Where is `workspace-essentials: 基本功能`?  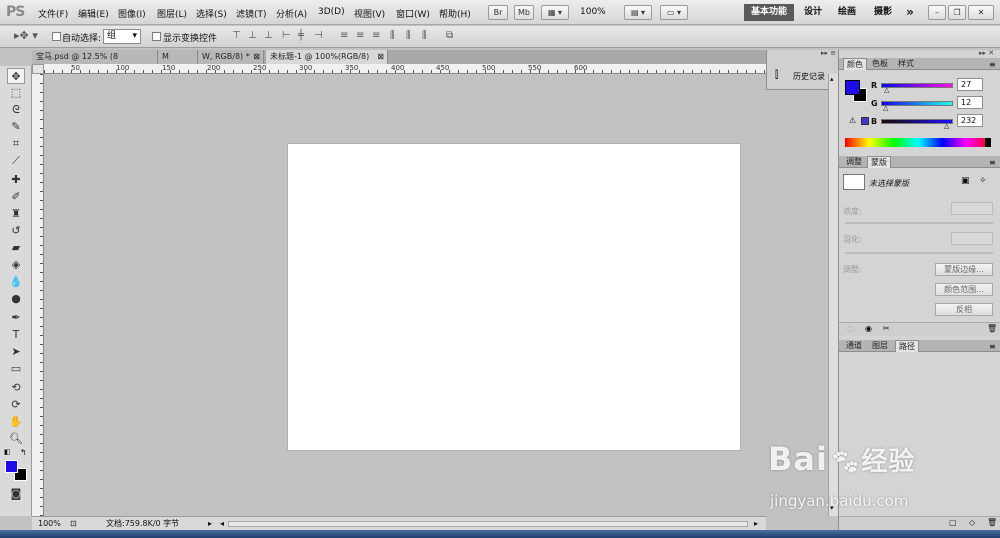
workspace-essentials: 基本功能 is located at coordinates (769, 12).